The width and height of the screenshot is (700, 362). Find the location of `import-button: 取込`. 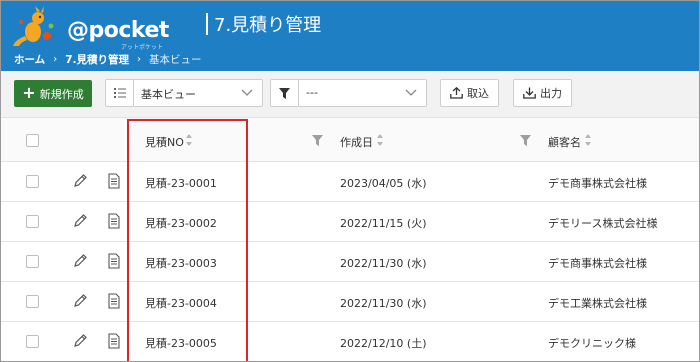

import-button: 取込 is located at coordinates (469, 93).